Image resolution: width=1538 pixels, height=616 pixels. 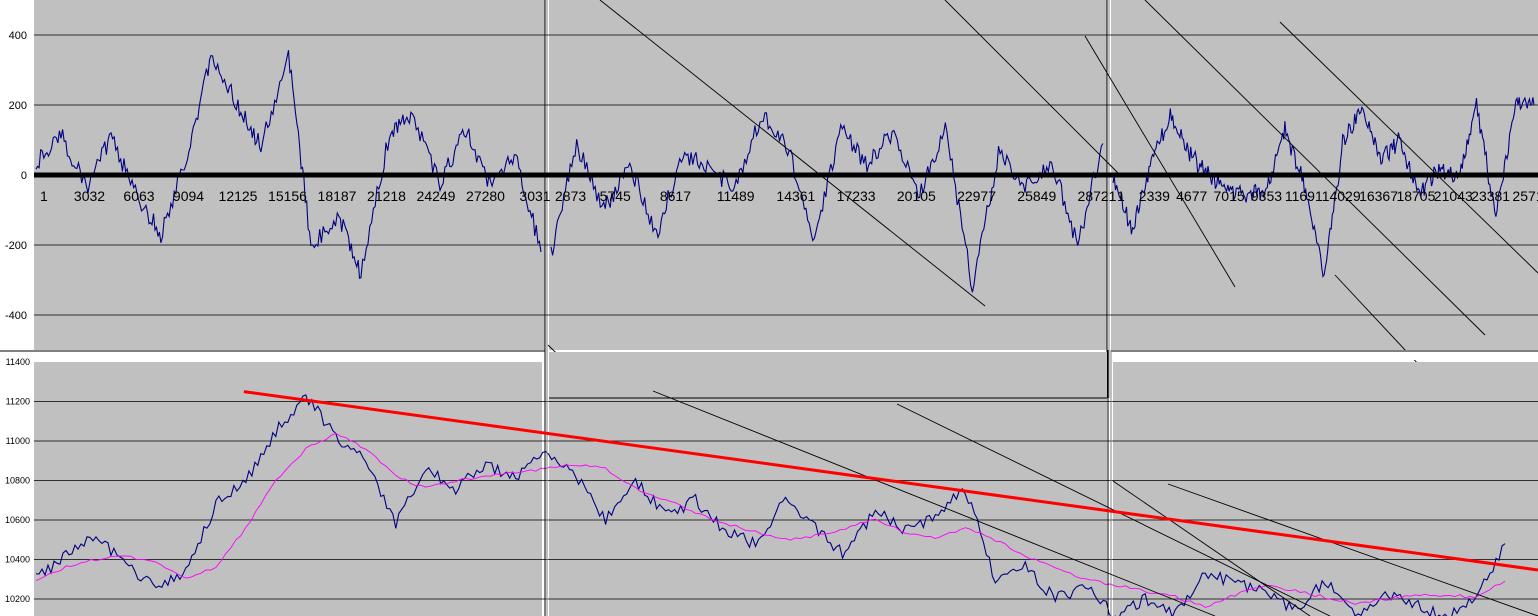 I want to click on top-x-tick-label: 9094, so click(x=188, y=196).